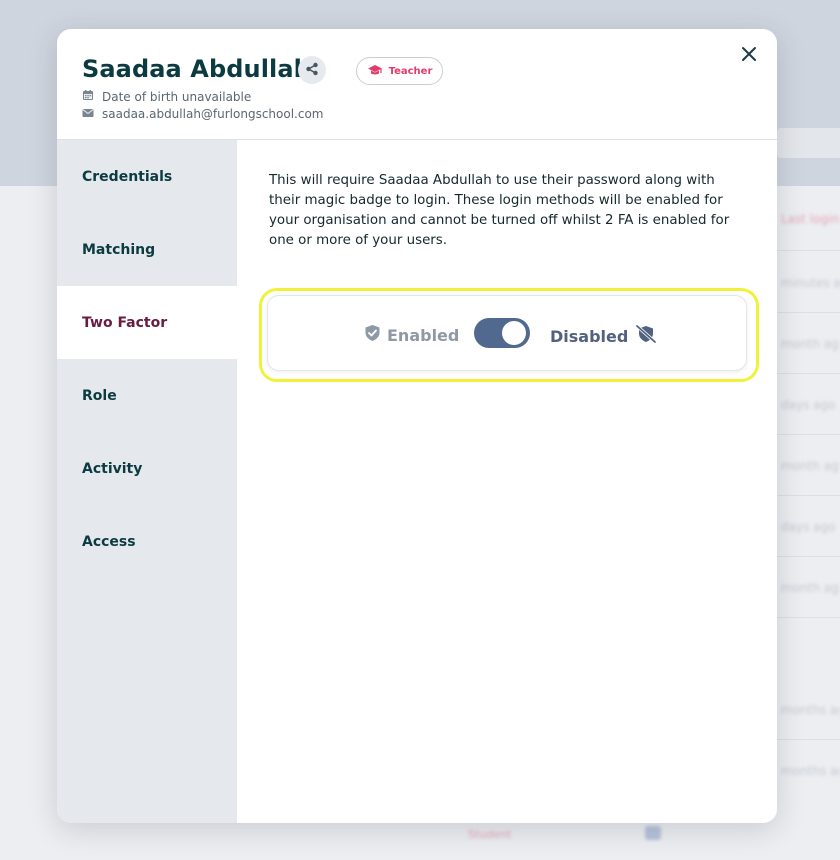  I want to click on two-factor-toggle, so click(502, 333).